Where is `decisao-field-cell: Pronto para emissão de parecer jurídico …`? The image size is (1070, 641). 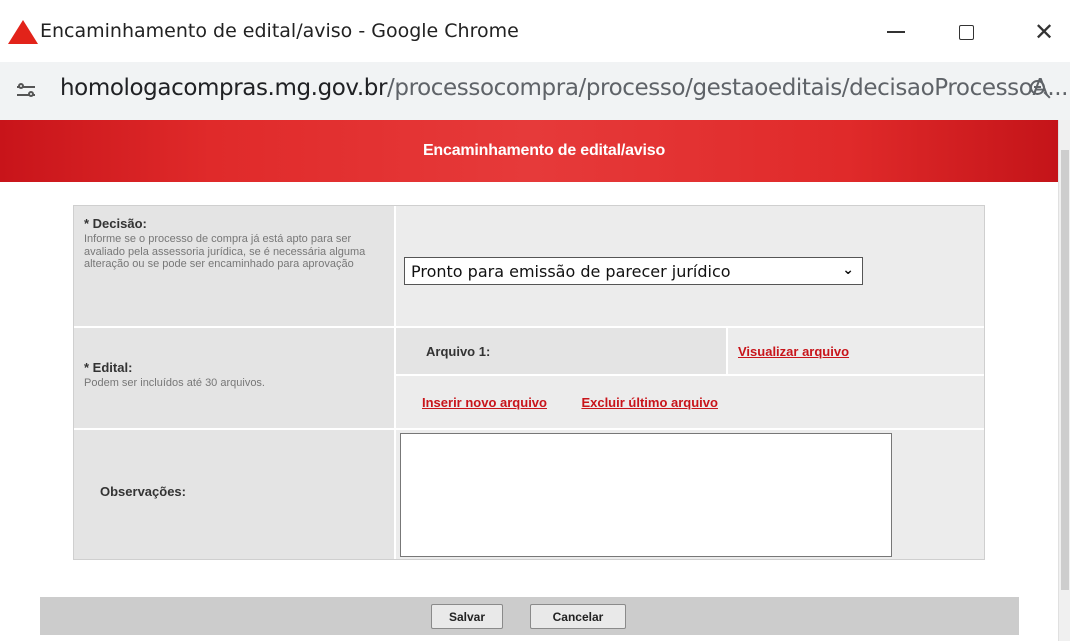 decisao-field-cell: Pronto para emissão de parecer jurídico … is located at coordinates (690, 266).